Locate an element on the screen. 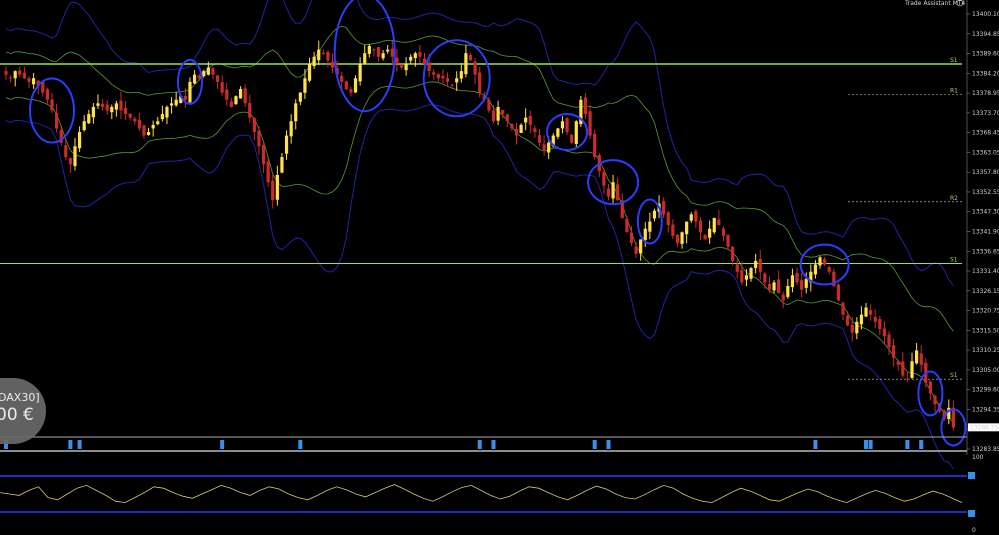  osc-tick-label: 0 is located at coordinates (974, 530).